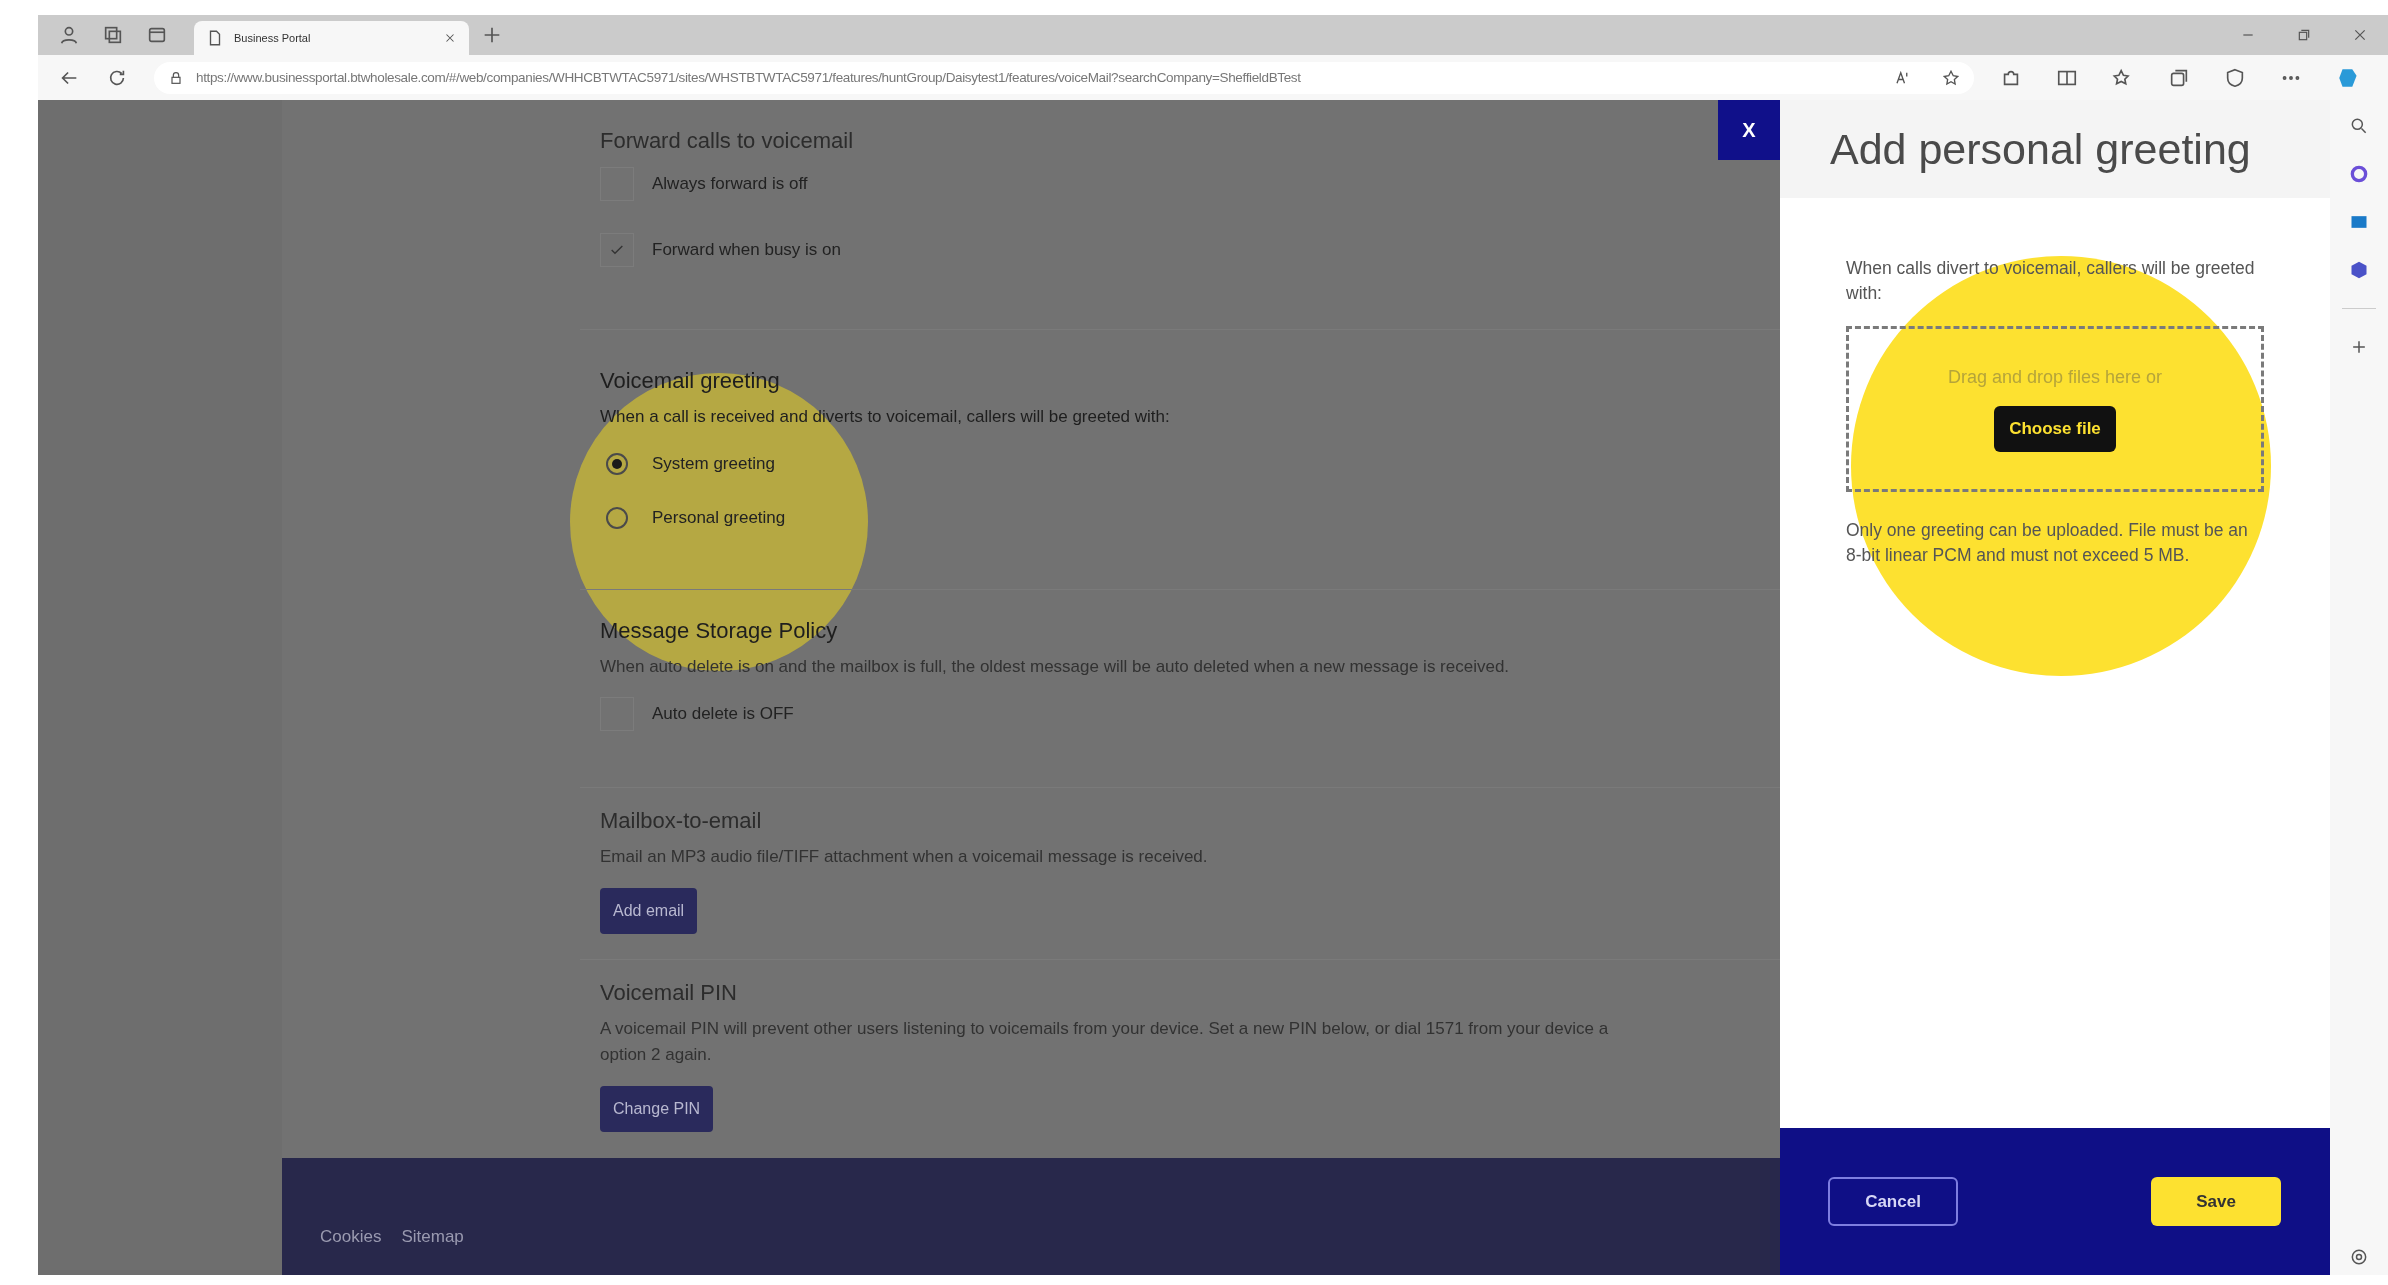 This screenshot has height=1285, width=2388. I want to click on browser-tab: Business Portal, so click(331, 38).